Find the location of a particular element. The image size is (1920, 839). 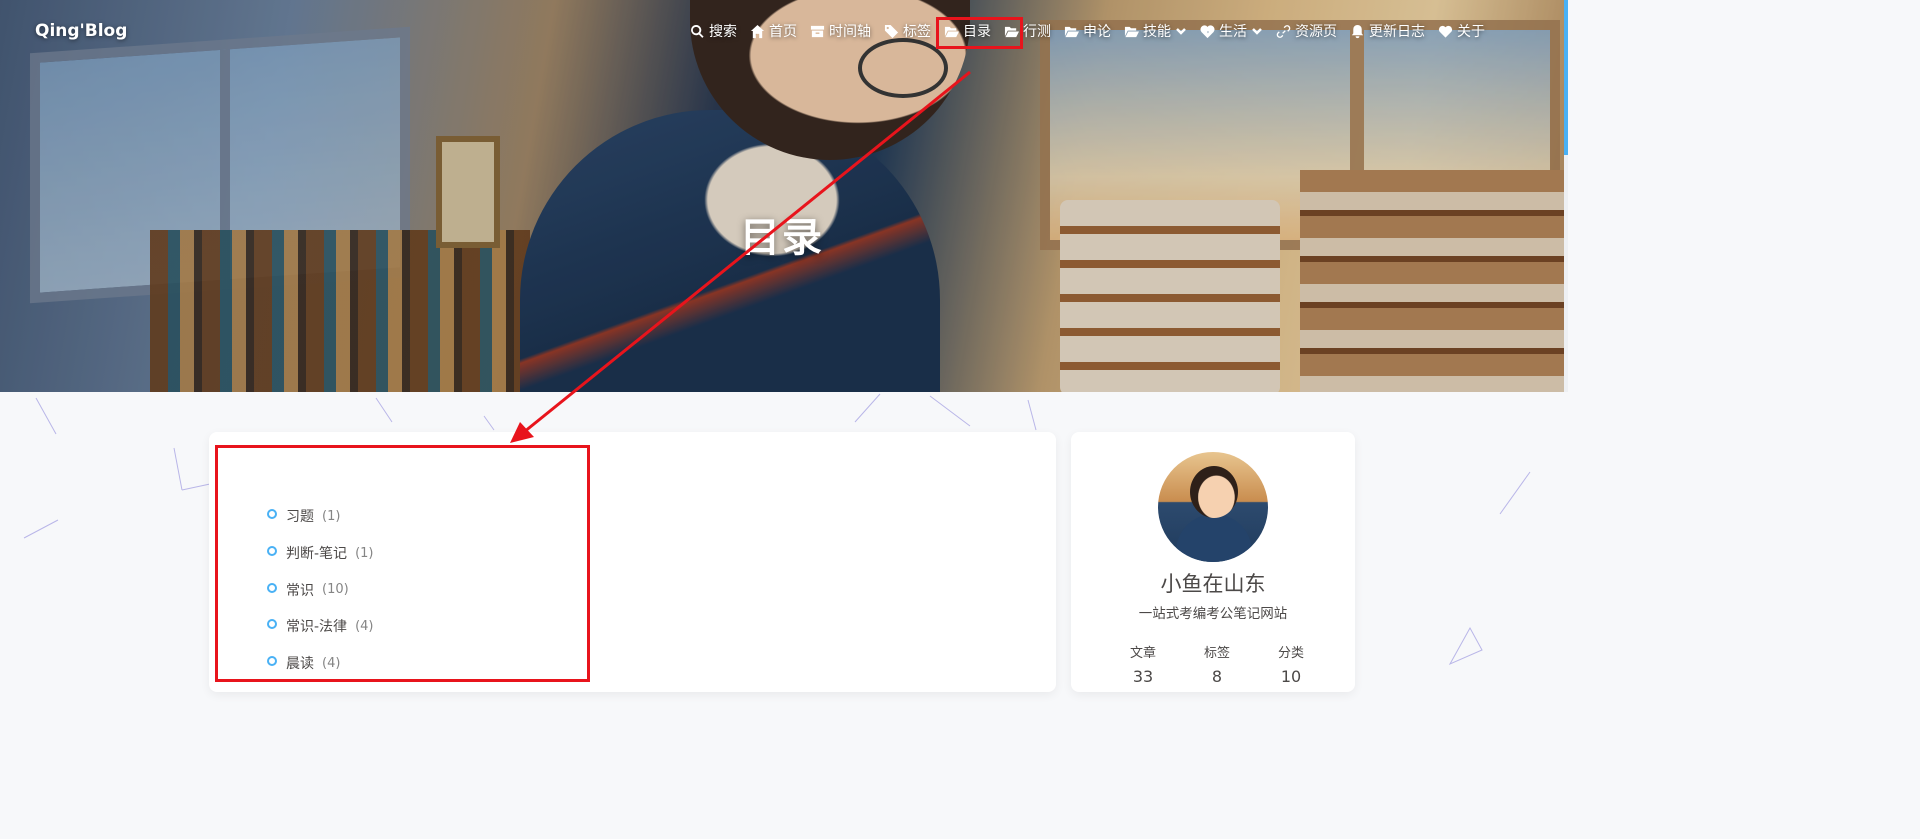

nav-item-label: 资源页 is located at coordinates (1316, 32).